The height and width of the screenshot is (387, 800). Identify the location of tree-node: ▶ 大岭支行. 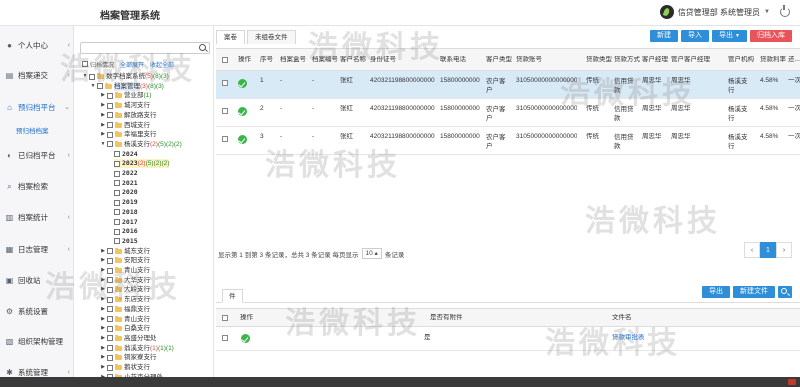
(125, 289).